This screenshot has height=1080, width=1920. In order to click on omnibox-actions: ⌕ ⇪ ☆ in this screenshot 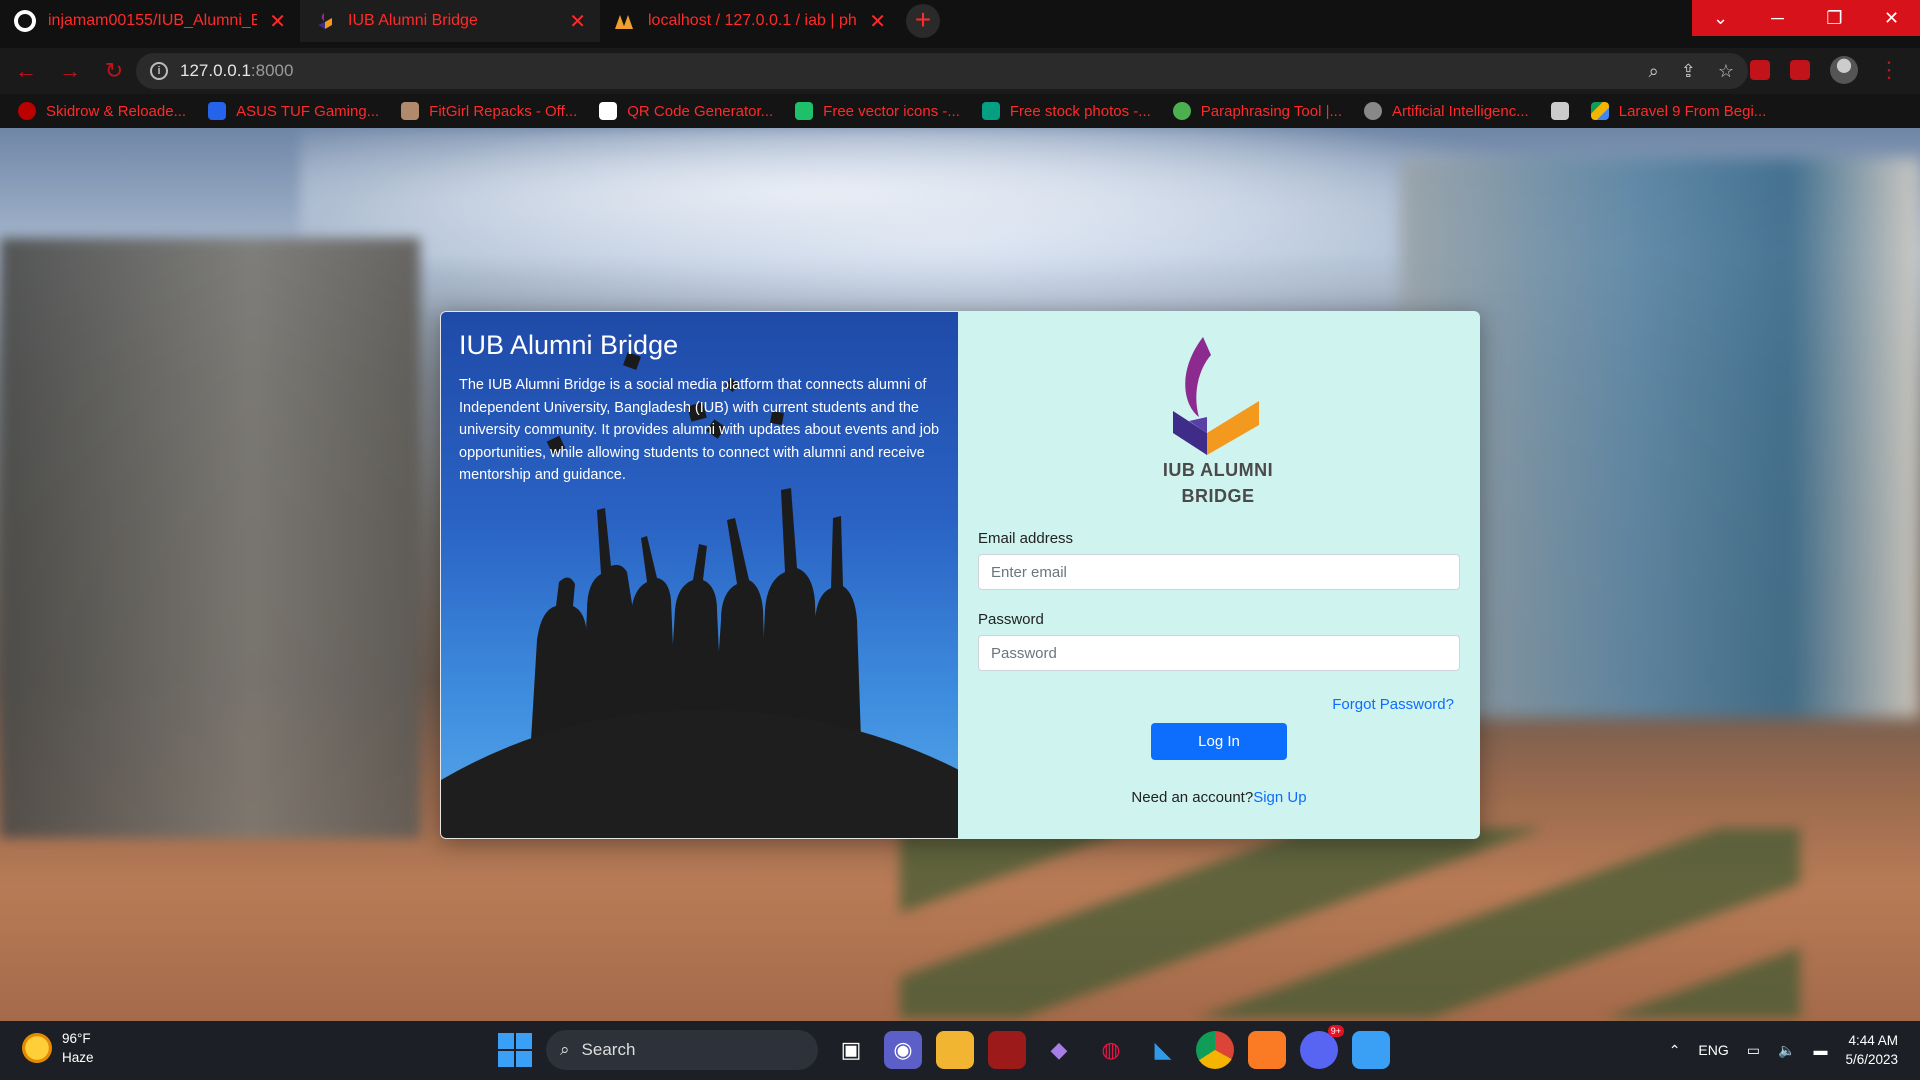, I will do `click(1691, 71)`.